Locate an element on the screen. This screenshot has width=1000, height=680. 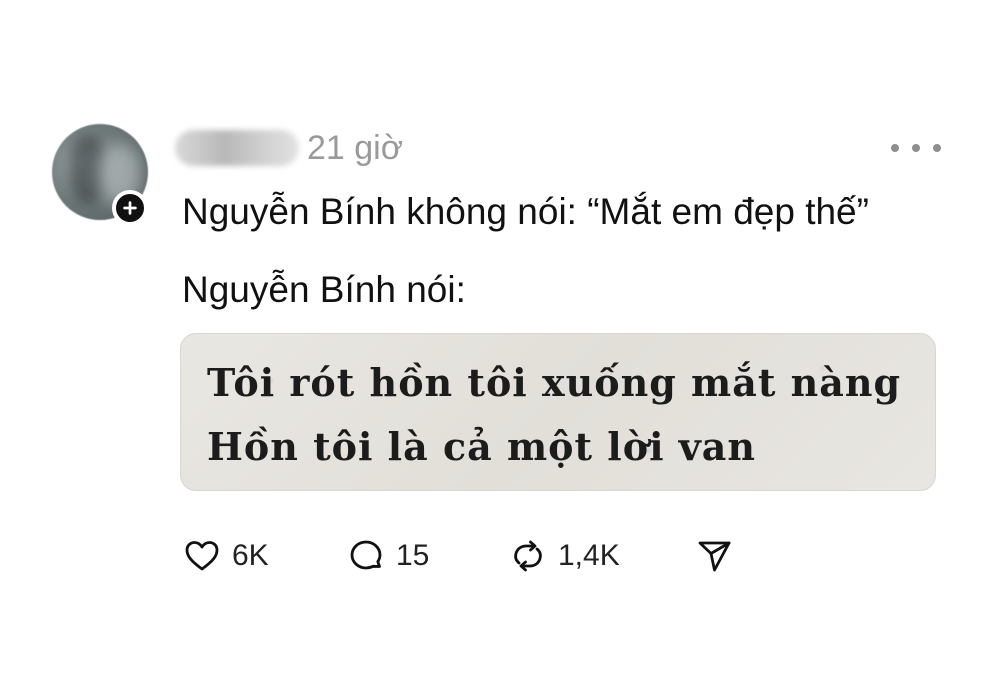
more-options-button is located at coordinates (916, 148).